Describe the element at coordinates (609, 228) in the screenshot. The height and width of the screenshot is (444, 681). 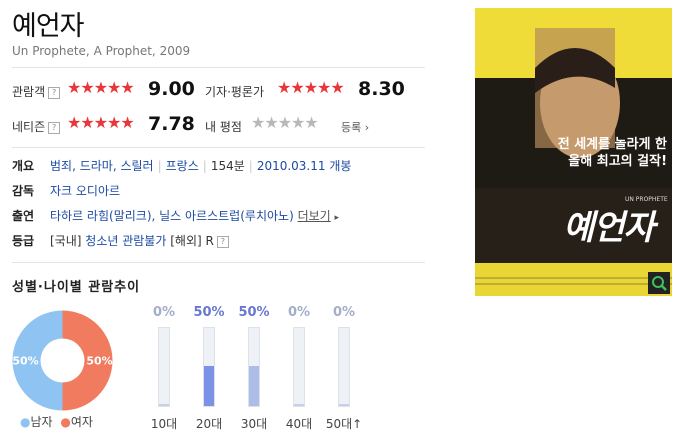
I see `poster-title: 예언자` at that location.